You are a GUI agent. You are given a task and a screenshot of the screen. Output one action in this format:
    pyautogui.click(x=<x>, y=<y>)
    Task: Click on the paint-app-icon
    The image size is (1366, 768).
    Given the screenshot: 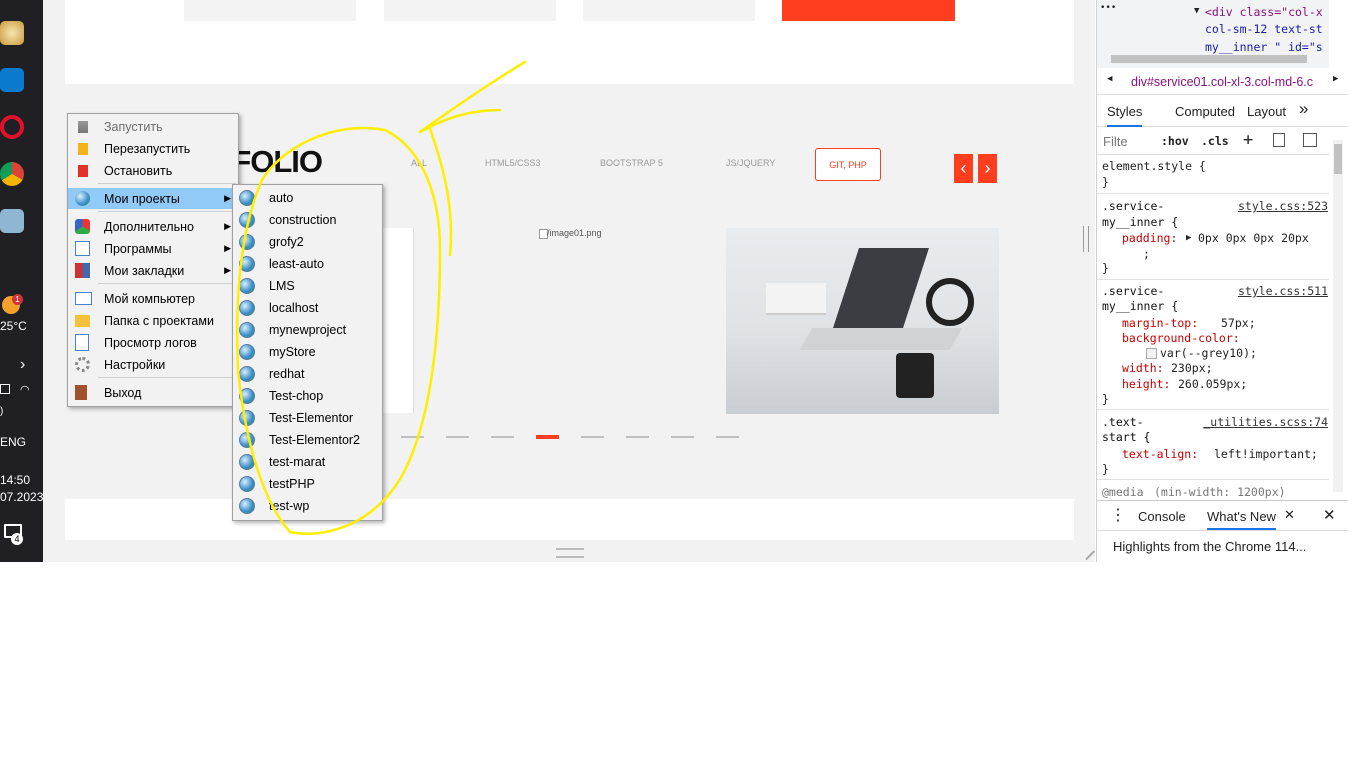 What is the action you would take?
    pyautogui.click(x=12, y=33)
    